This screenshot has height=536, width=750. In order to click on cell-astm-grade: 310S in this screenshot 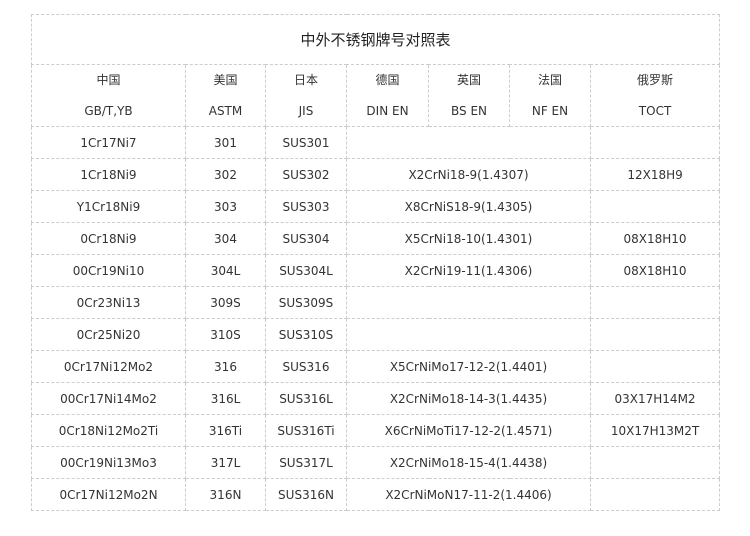, I will do `click(225, 334)`.